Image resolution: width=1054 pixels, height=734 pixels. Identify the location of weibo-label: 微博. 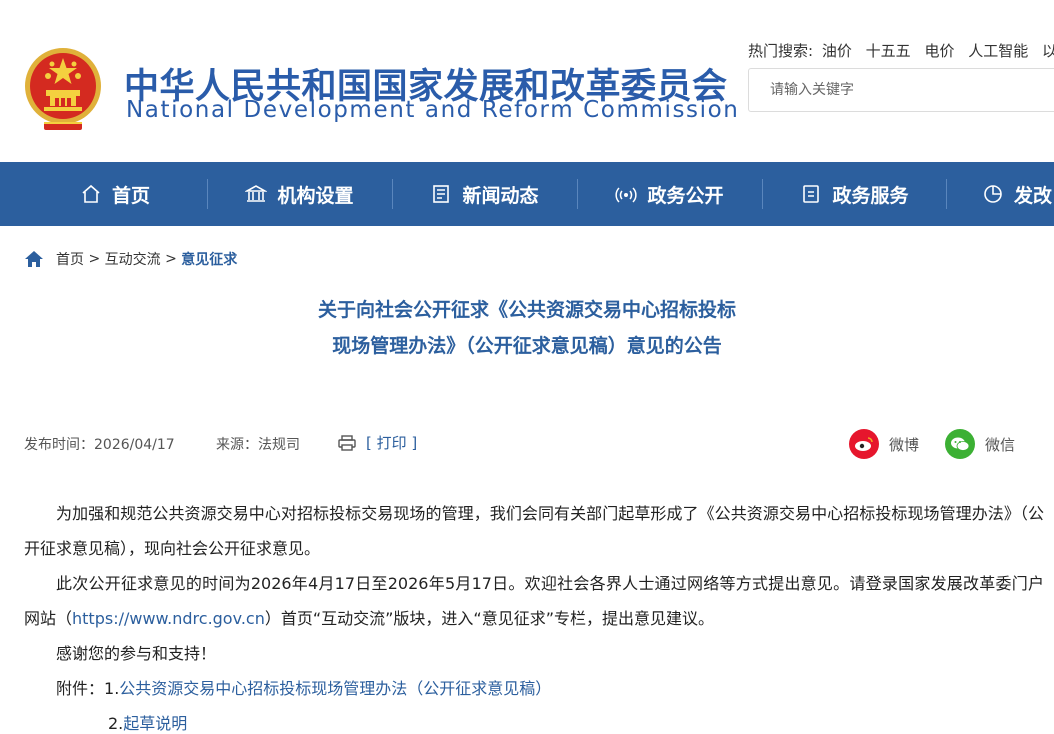
(904, 444).